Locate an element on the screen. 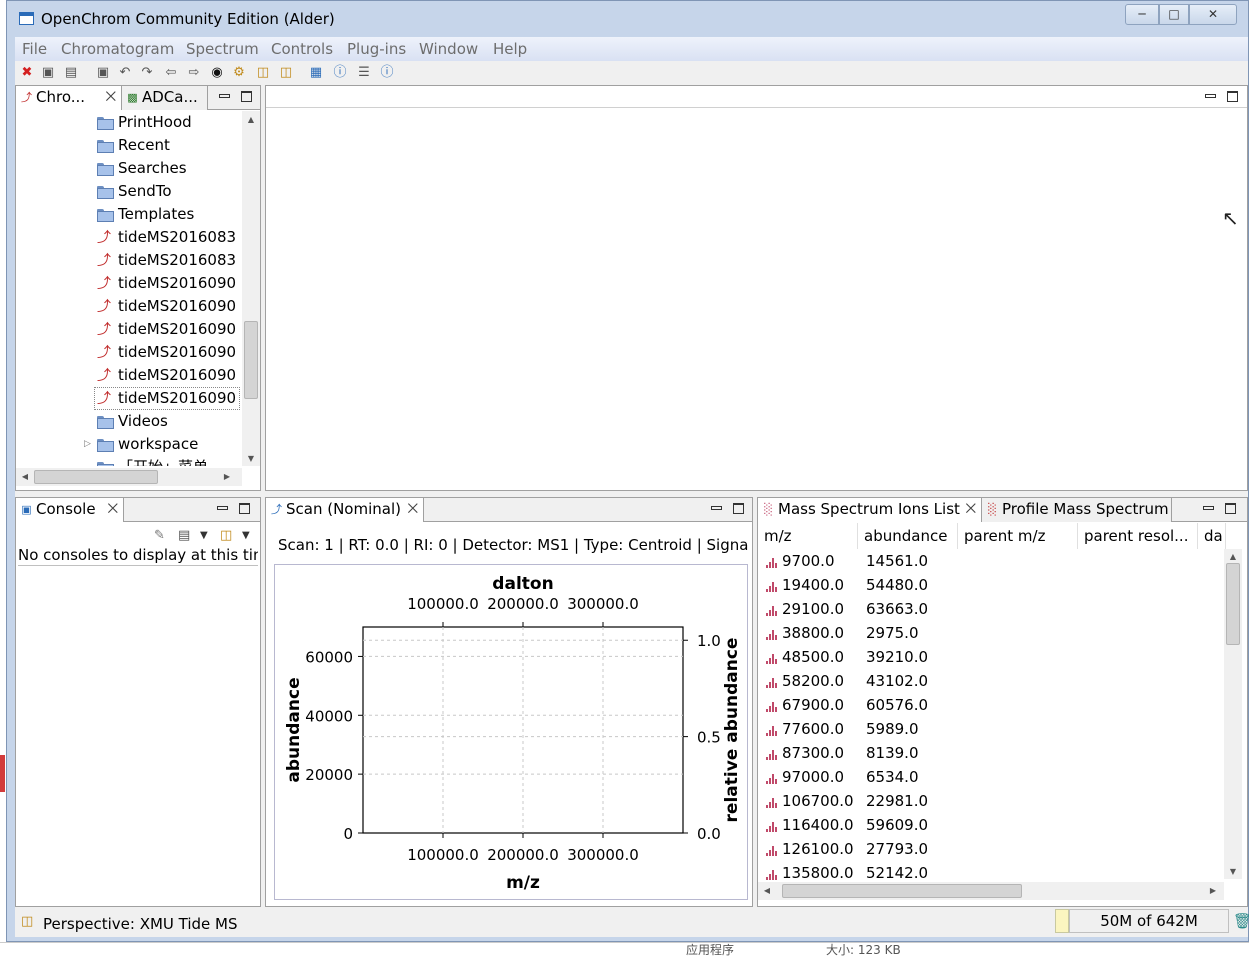  report-icon: ▦ is located at coordinates (316, 73).